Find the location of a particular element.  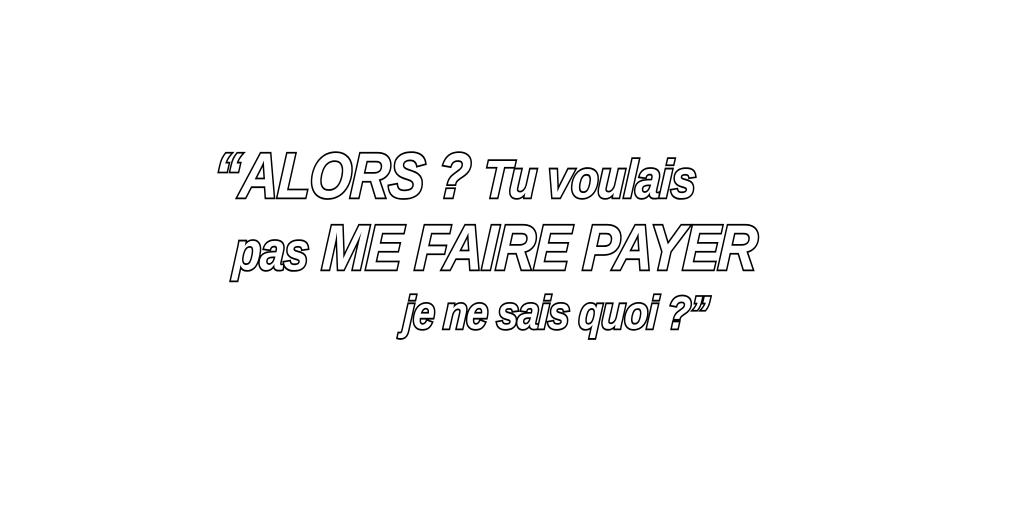

quote-text-pas: pas is located at coordinates (270, 250).